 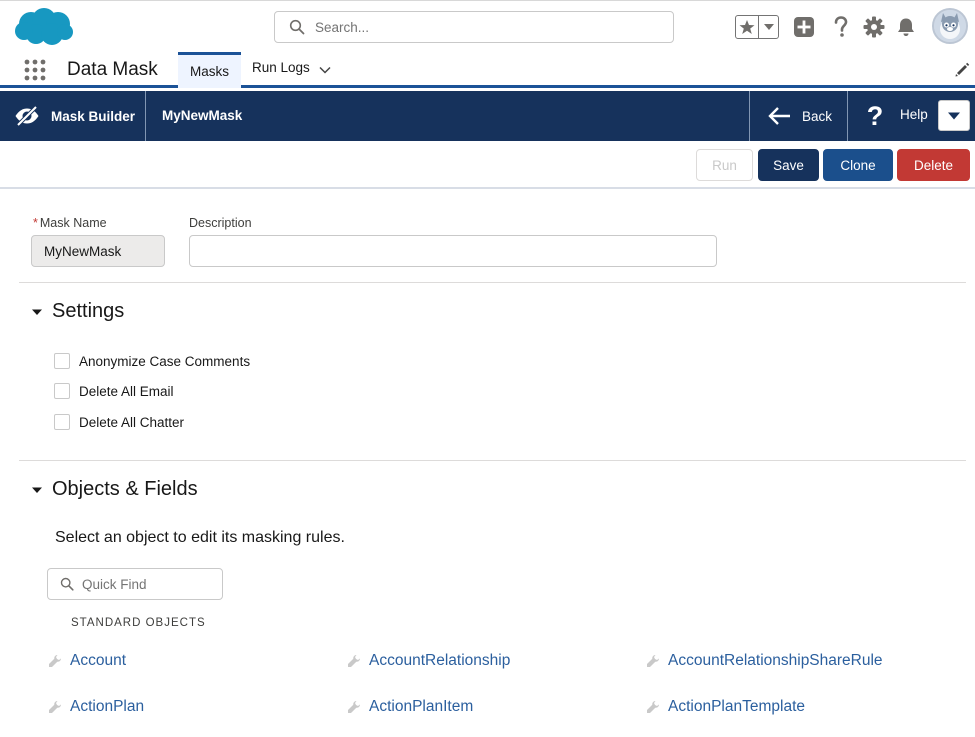 What do you see at coordinates (779, 116) in the screenshot?
I see `arrow-left-icon` at bounding box center [779, 116].